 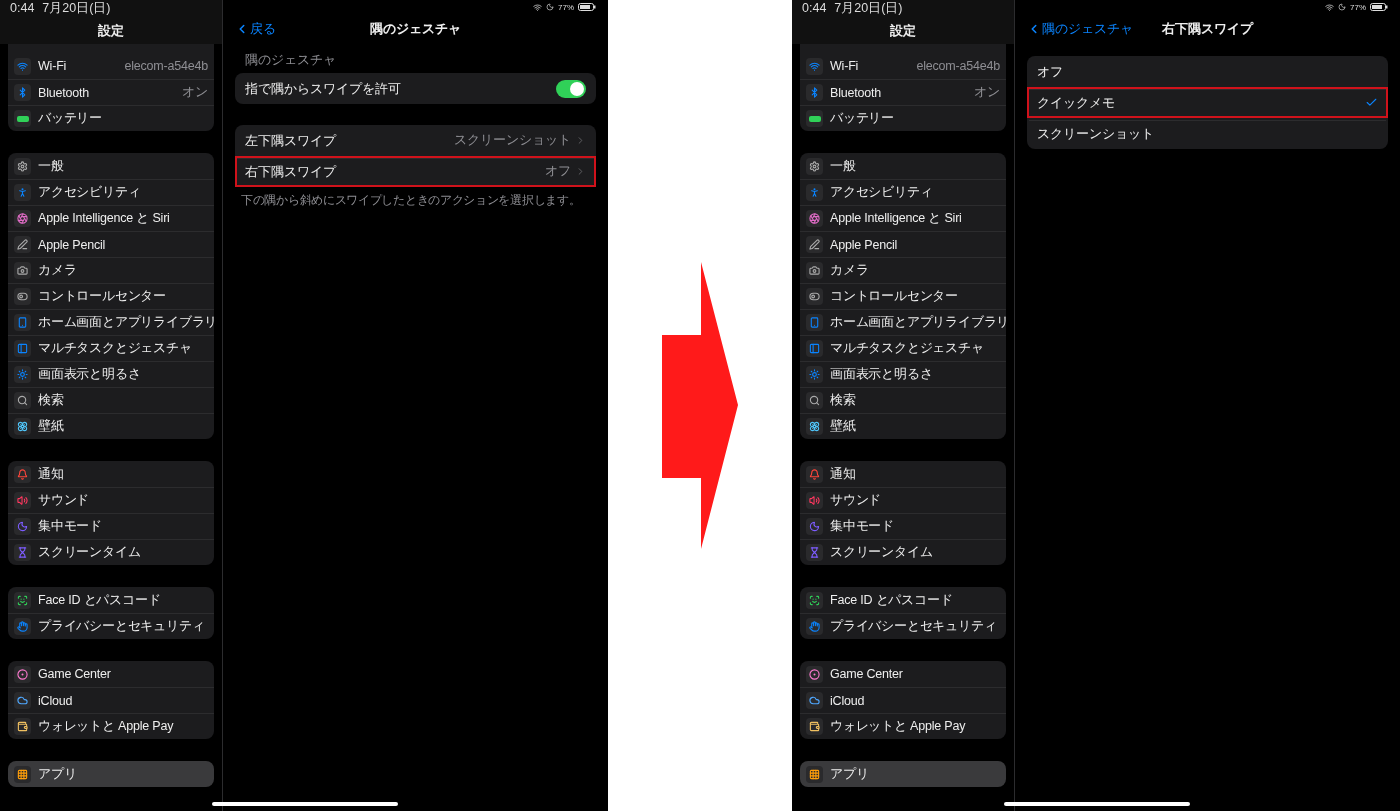 I want to click on battery-percent: 77%, so click(x=1358, y=7).